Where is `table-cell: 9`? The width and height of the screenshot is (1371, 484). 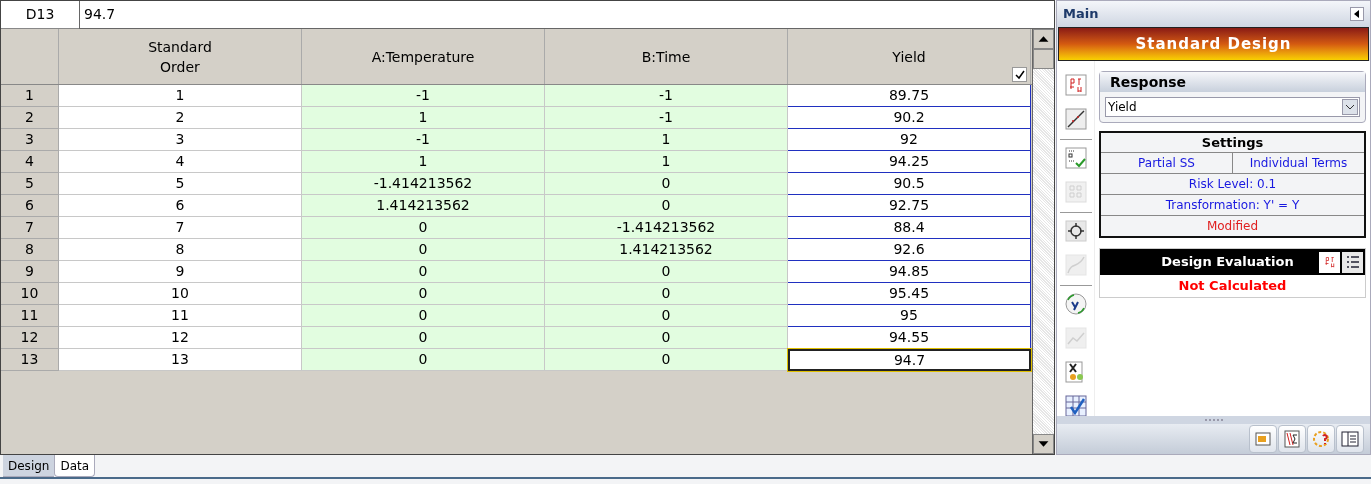
table-cell: 9 is located at coordinates (180, 272).